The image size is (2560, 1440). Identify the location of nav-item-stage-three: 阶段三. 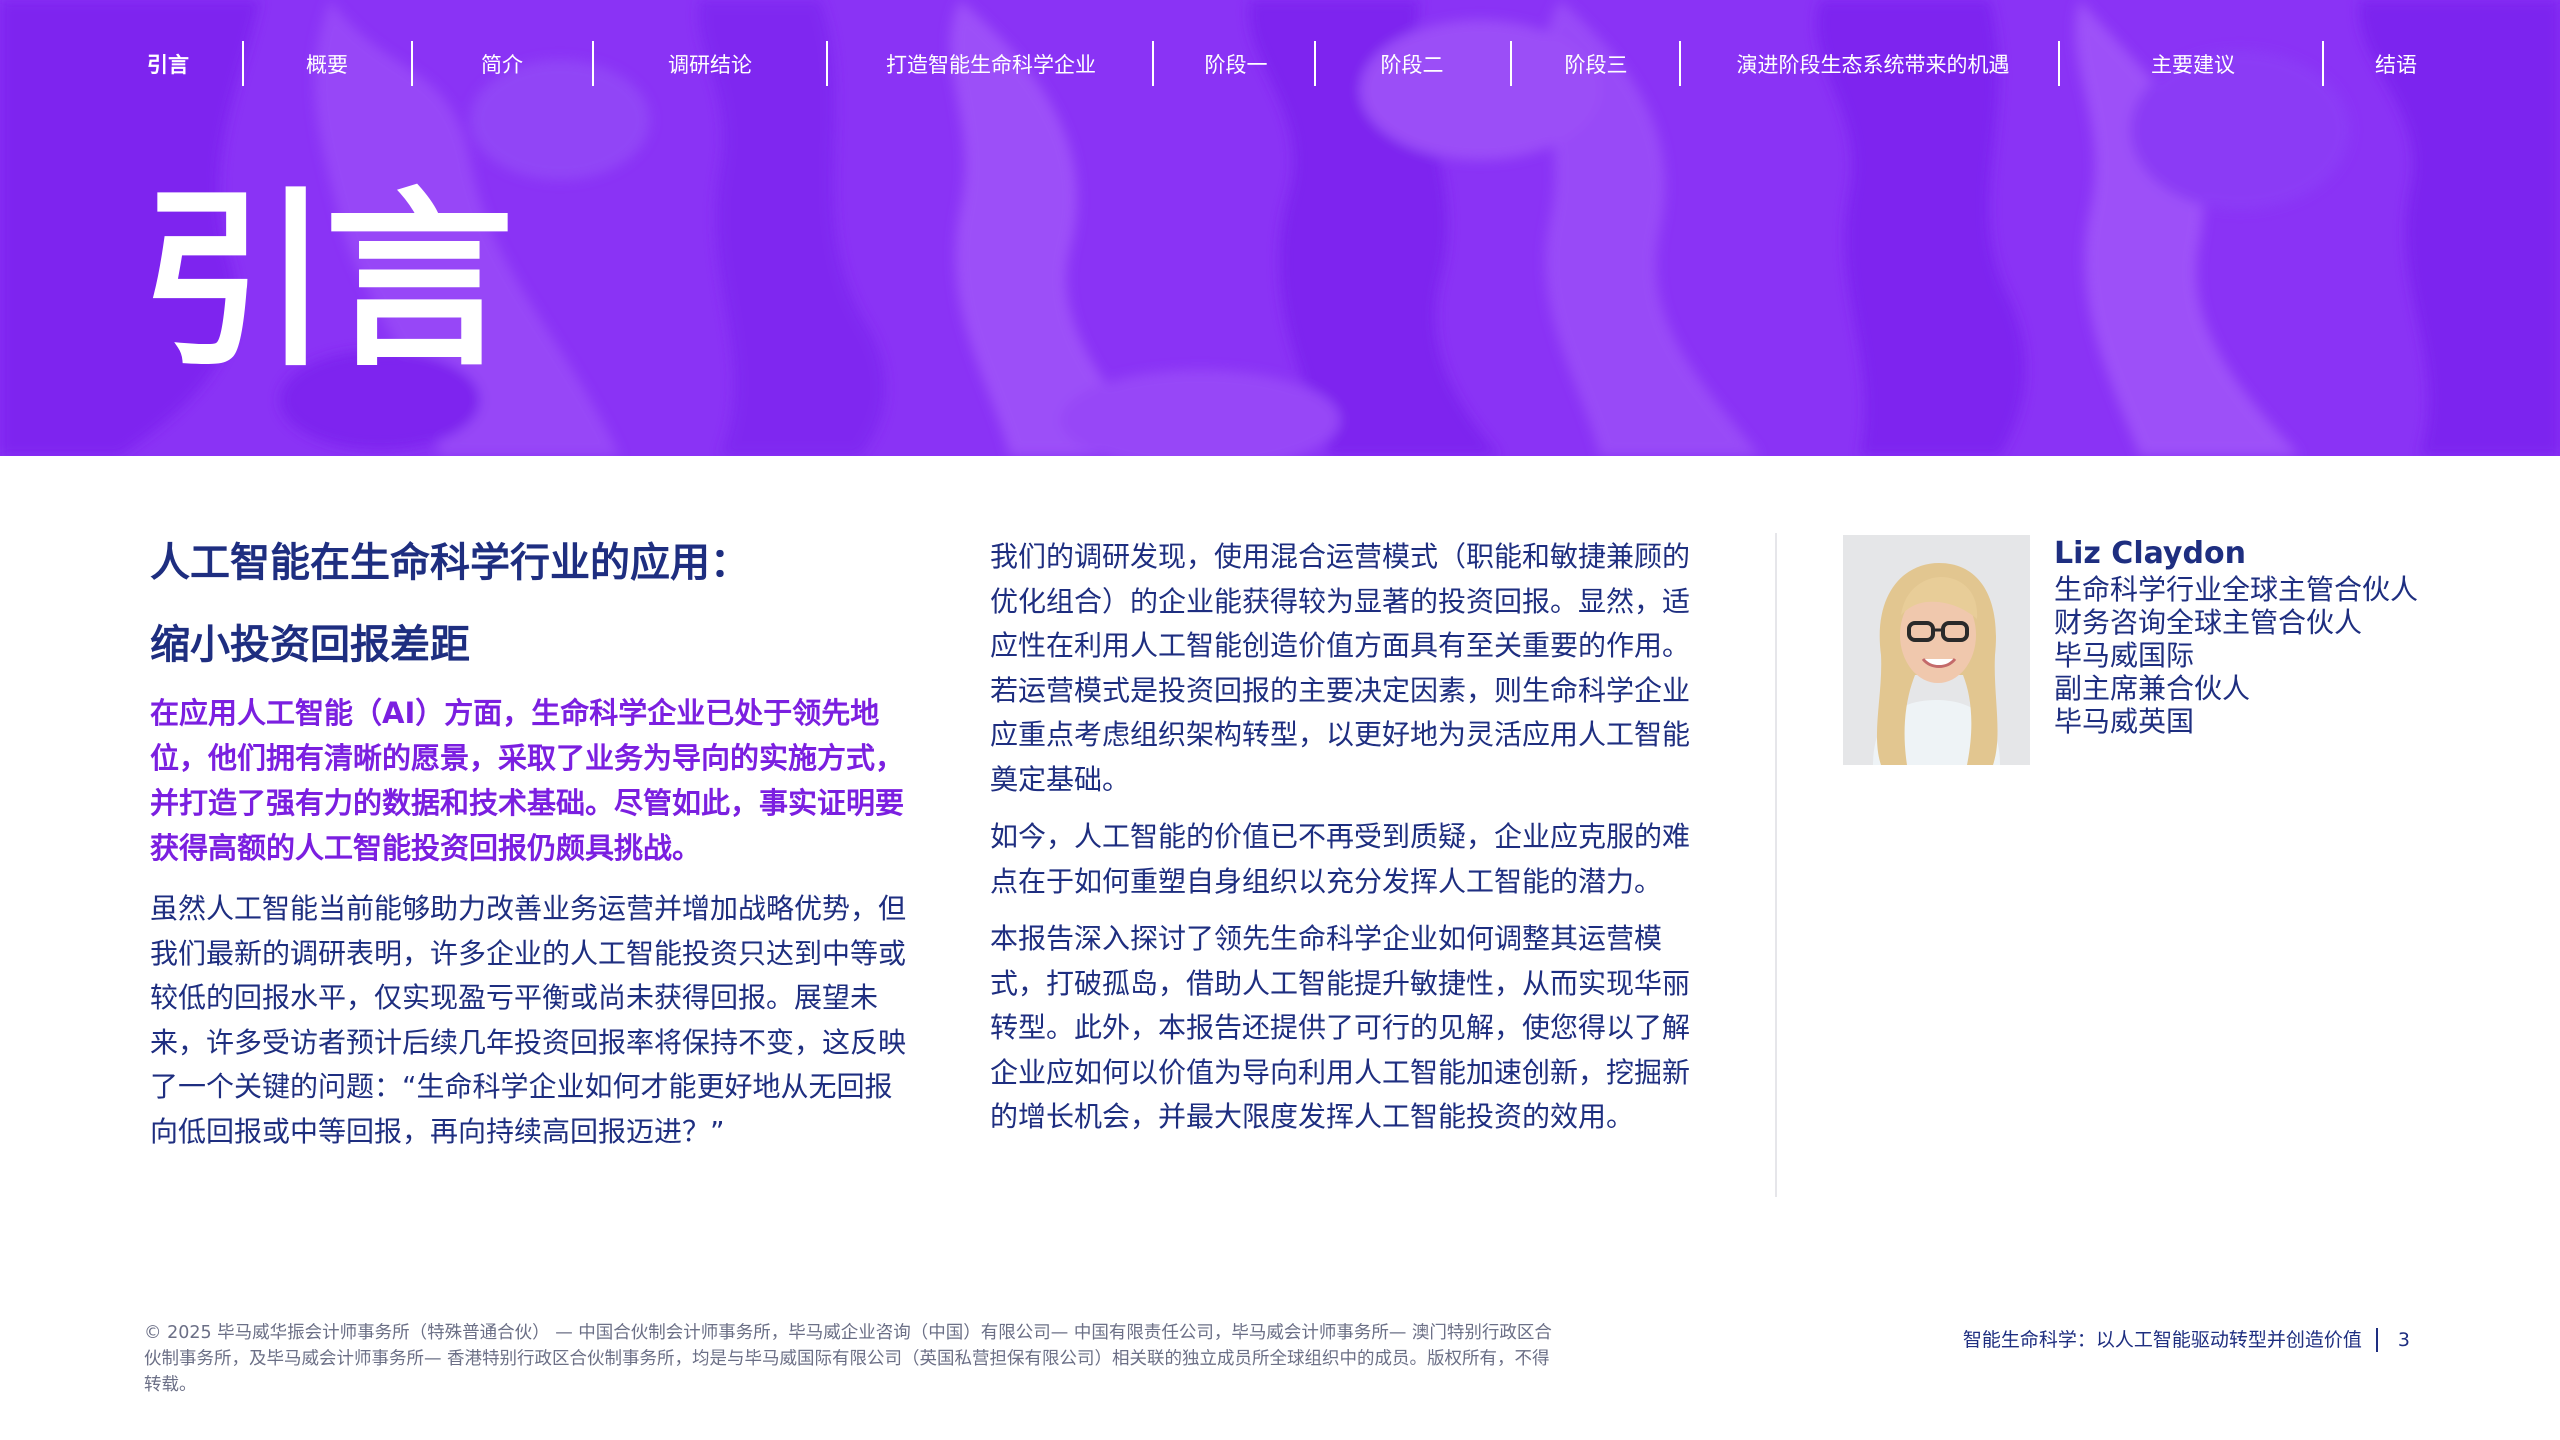
(1596, 65).